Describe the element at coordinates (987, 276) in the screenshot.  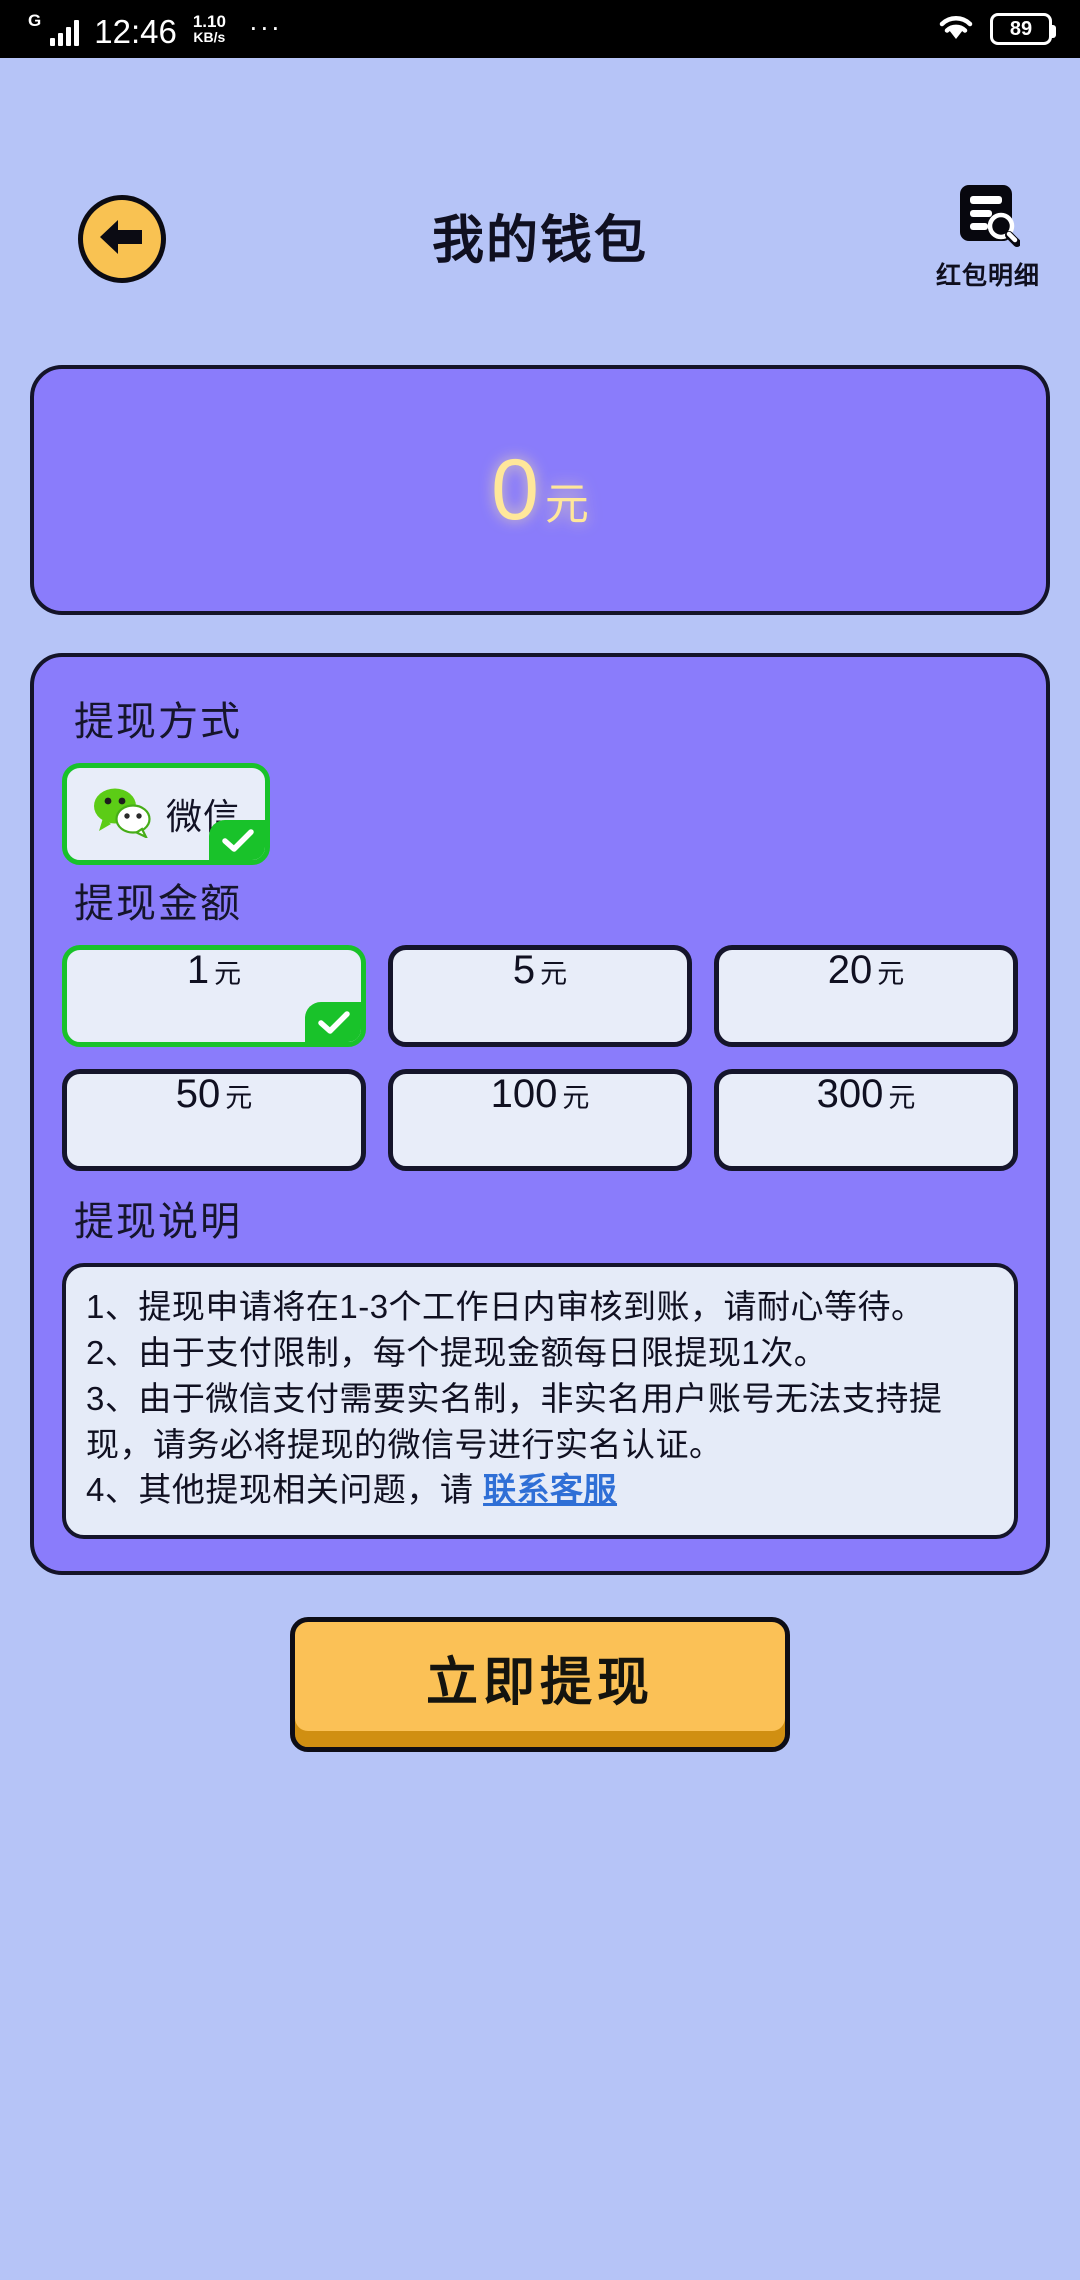
I see `red-packet-detail-label: 红包明细` at that location.